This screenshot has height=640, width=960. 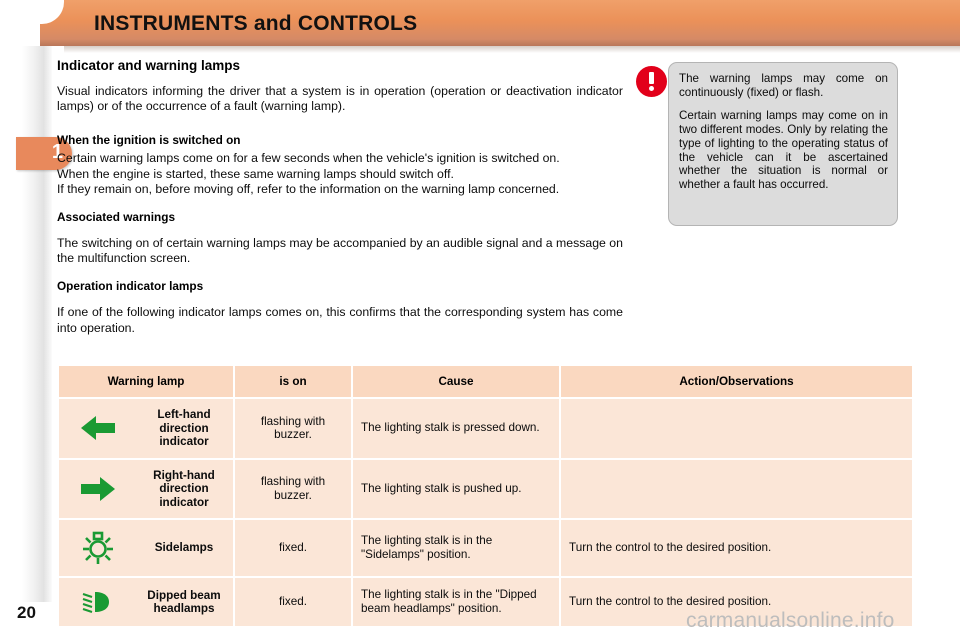 I want to click on banner-corner-notch-lower, so click(x=20, y=34).